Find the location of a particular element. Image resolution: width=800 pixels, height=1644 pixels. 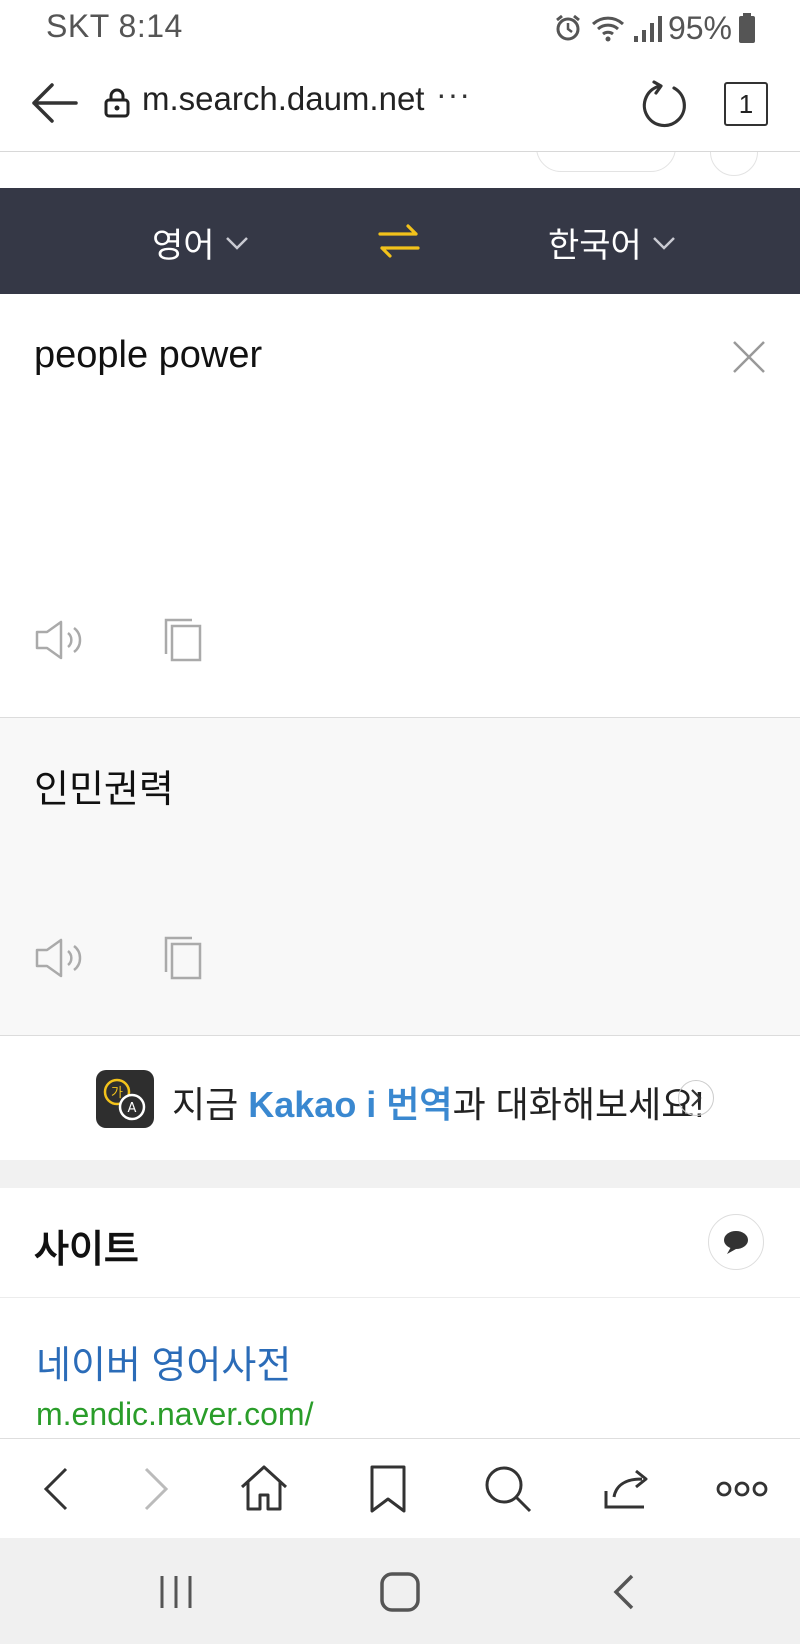

close-icon is located at coordinates (749, 357).